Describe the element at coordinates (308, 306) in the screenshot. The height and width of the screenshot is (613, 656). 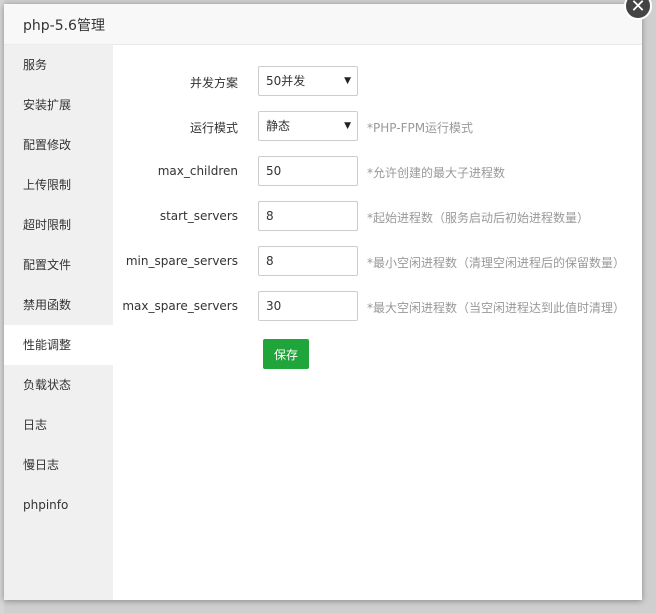
I see `max-spare-servers-input` at that location.